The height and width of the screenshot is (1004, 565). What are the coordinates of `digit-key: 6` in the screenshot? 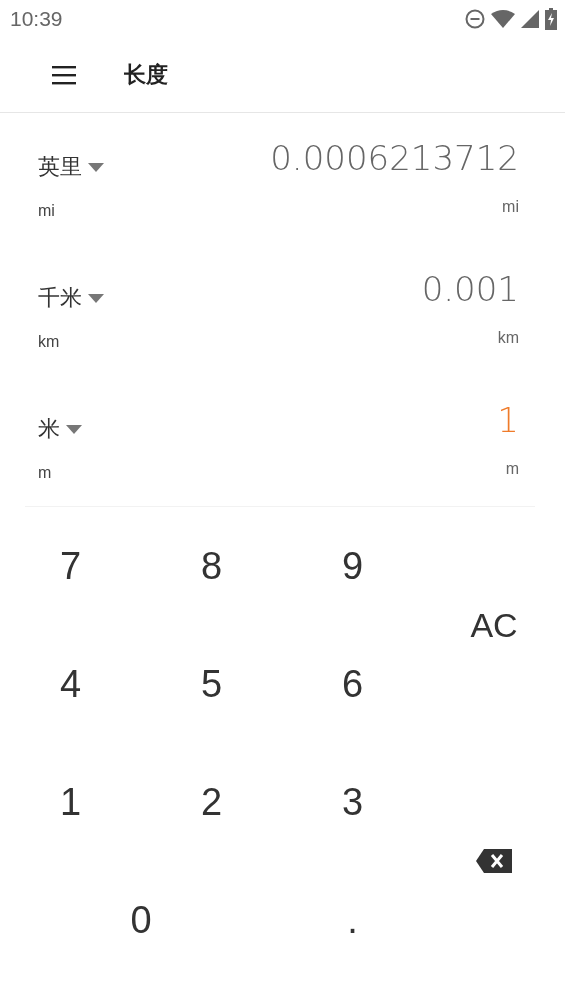 It's located at (352, 684).